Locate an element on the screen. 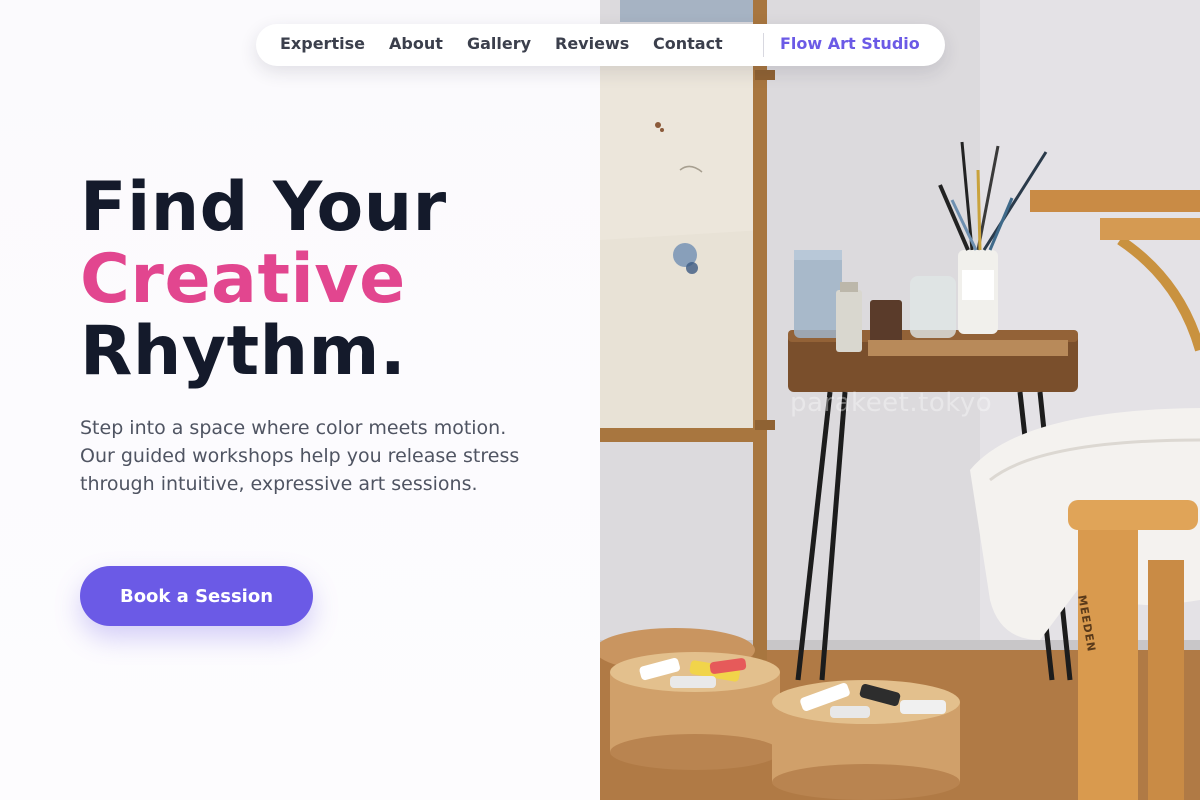 This screenshot has height=800, width=1200. easel is located at coordinates (1115, 201).